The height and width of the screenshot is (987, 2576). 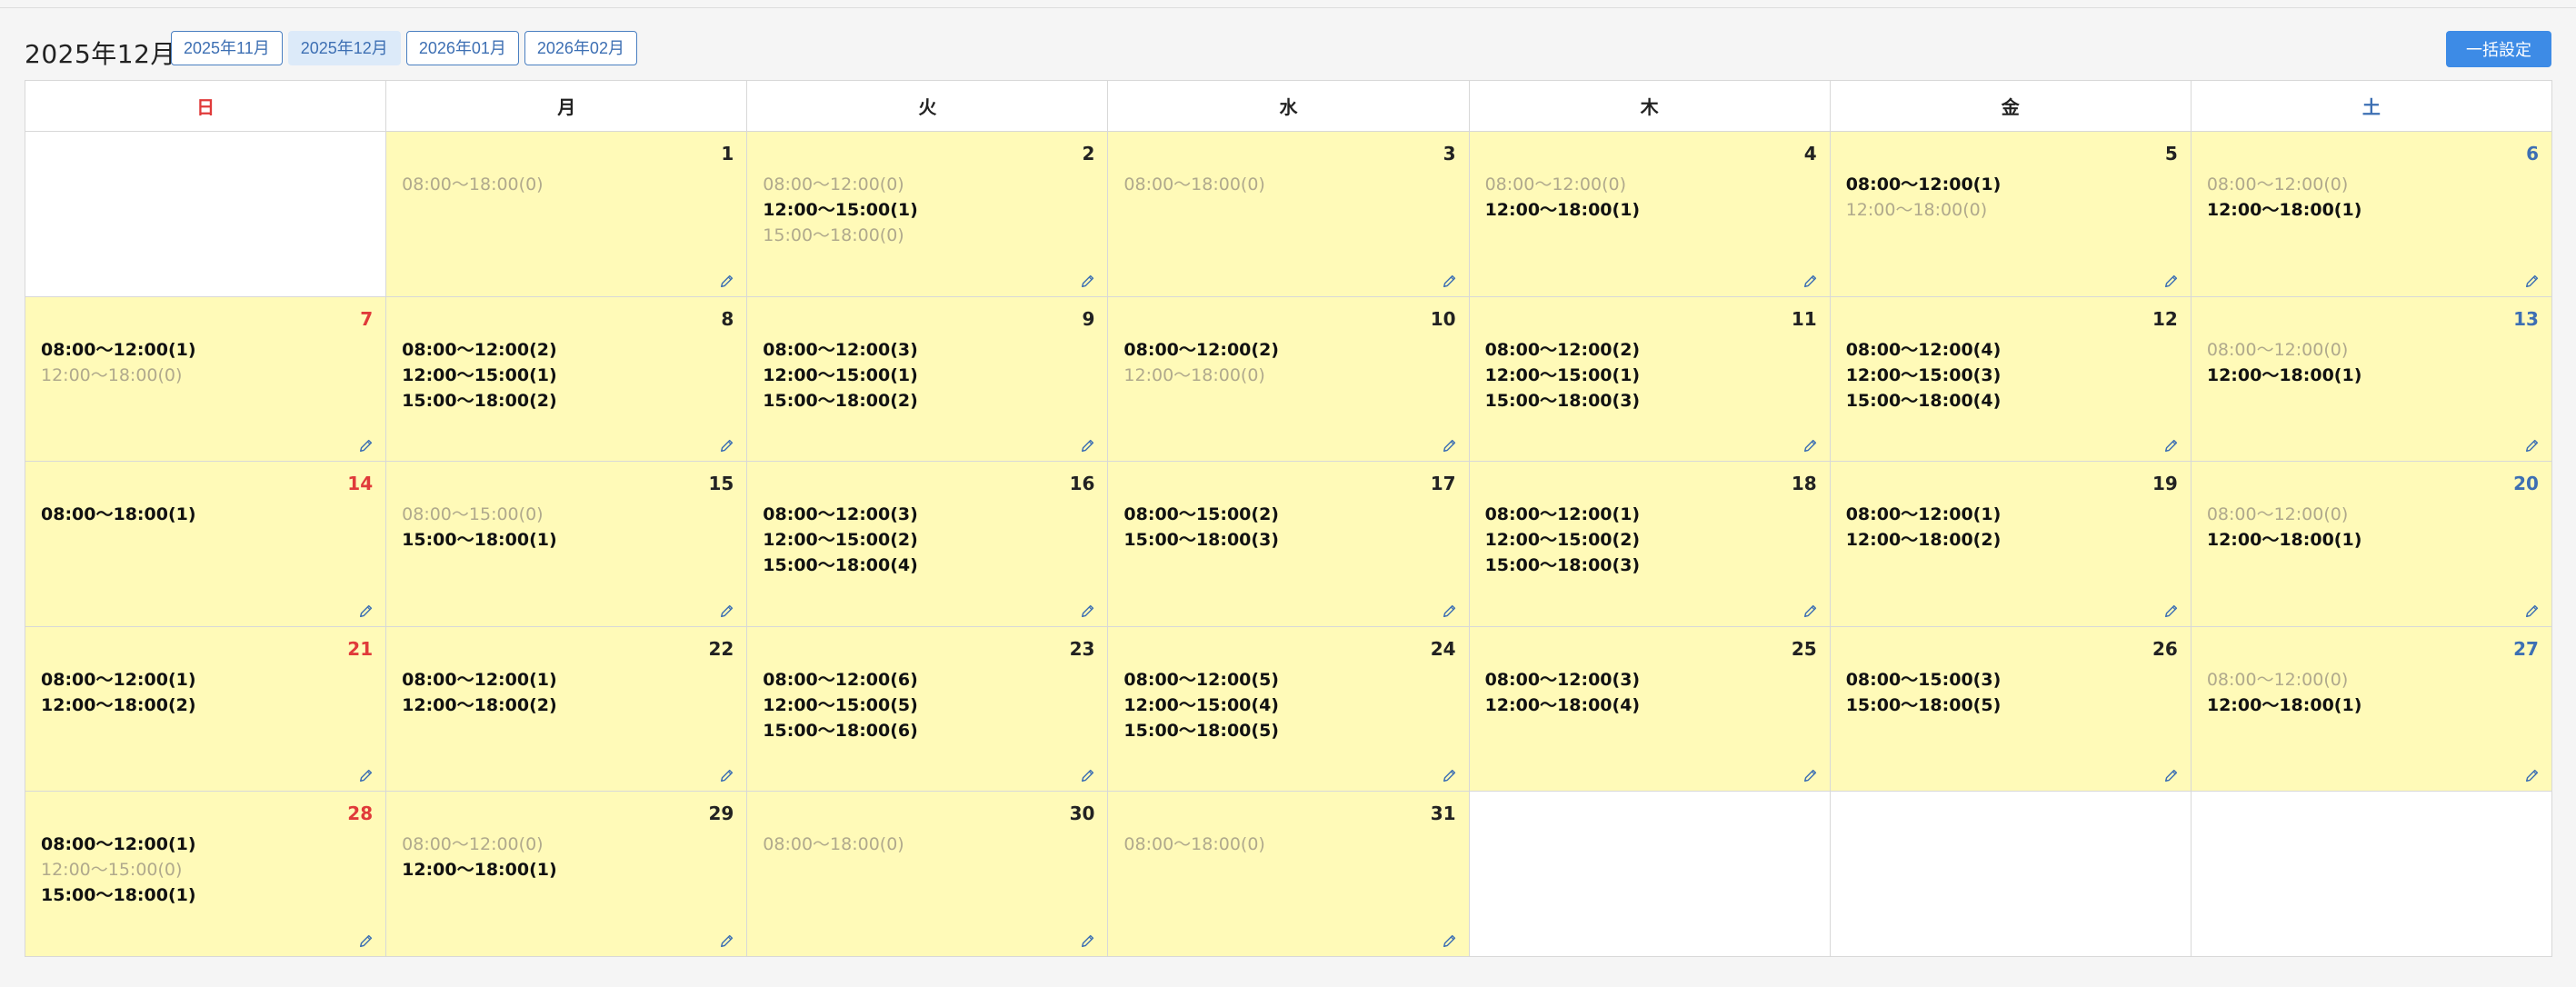 I want to click on day-number: 30, so click(x=1082, y=814).